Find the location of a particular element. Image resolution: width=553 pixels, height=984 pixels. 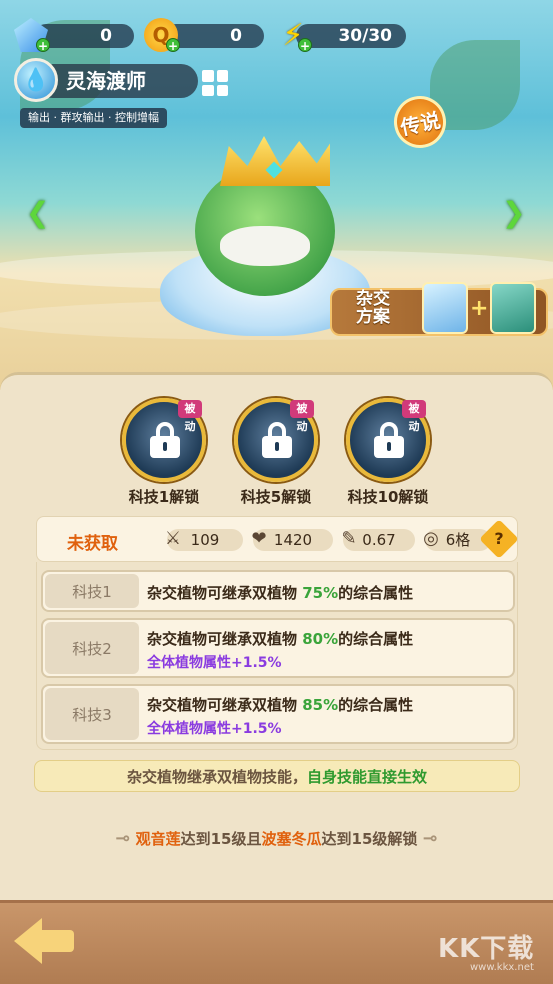

attack-speed-icon: ✎ is located at coordinates (349, 538).